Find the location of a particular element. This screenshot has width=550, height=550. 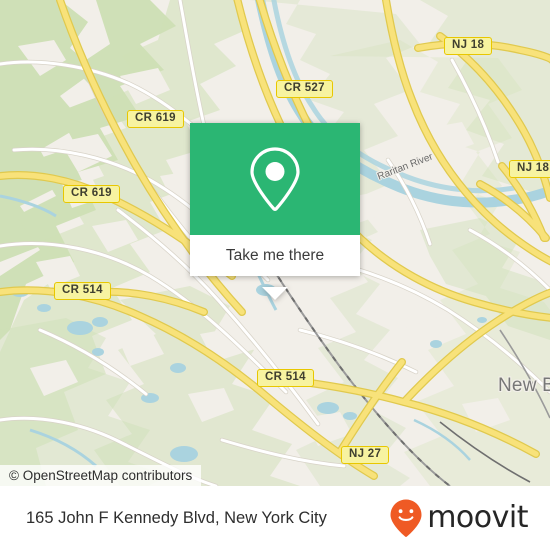

map-pin-icon is located at coordinates (275, 179).